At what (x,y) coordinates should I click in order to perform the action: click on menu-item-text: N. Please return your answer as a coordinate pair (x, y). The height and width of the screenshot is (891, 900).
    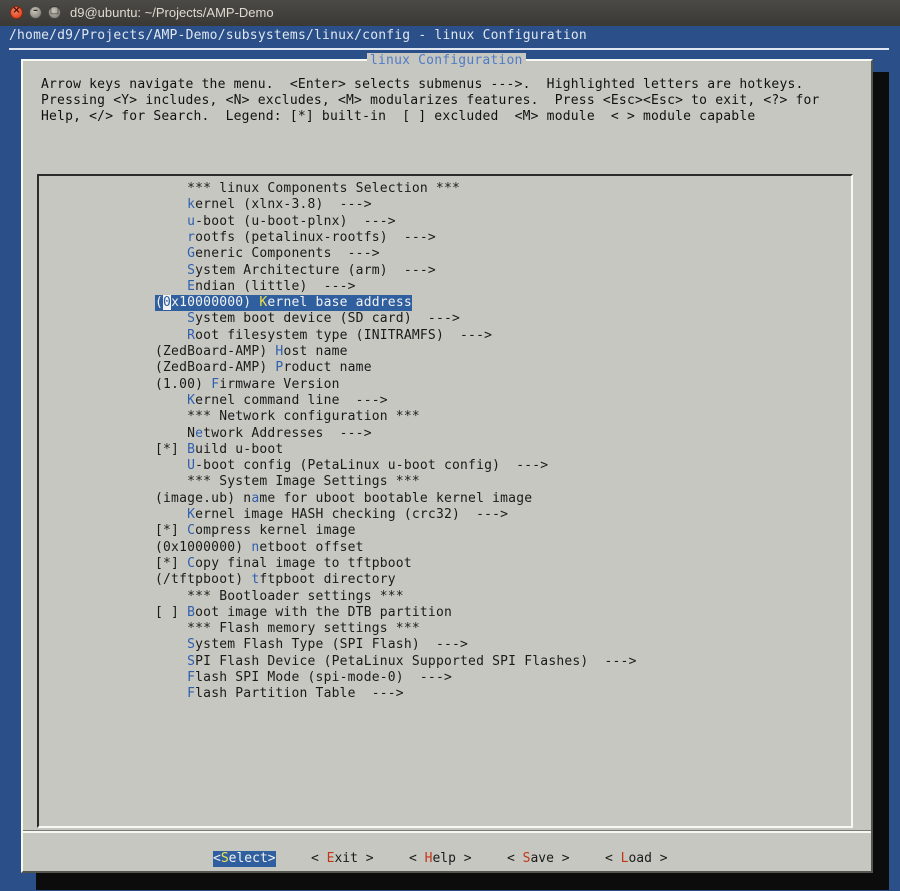
    Looking at the image, I should click on (175, 433).